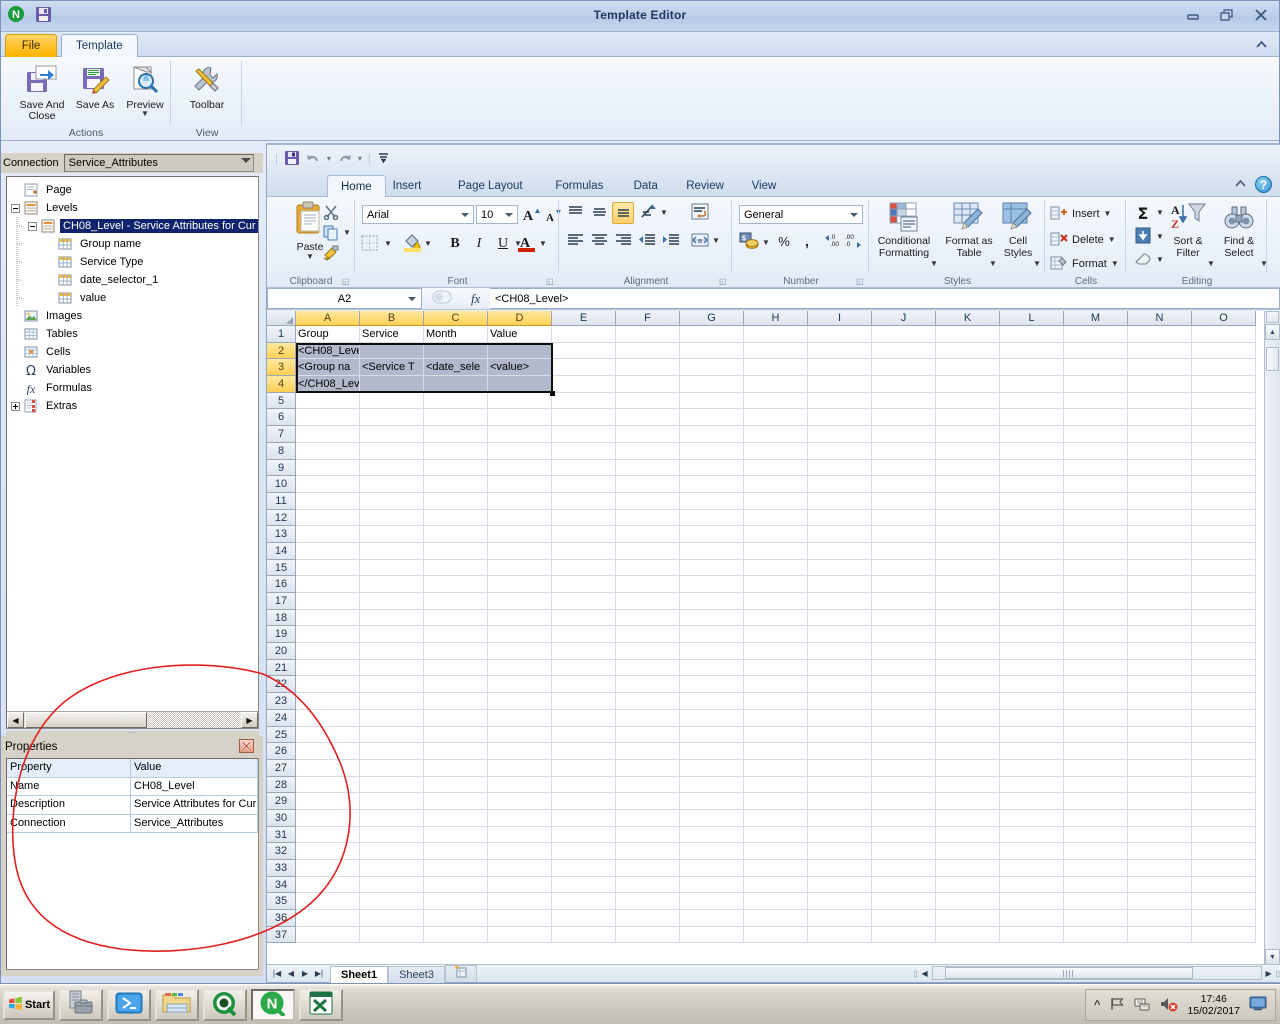 Image resolution: width=1280 pixels, height=1024 pixels. Describe the element at coordinates (456, 618) in the screenshot. I see `cell-C18` at that location.